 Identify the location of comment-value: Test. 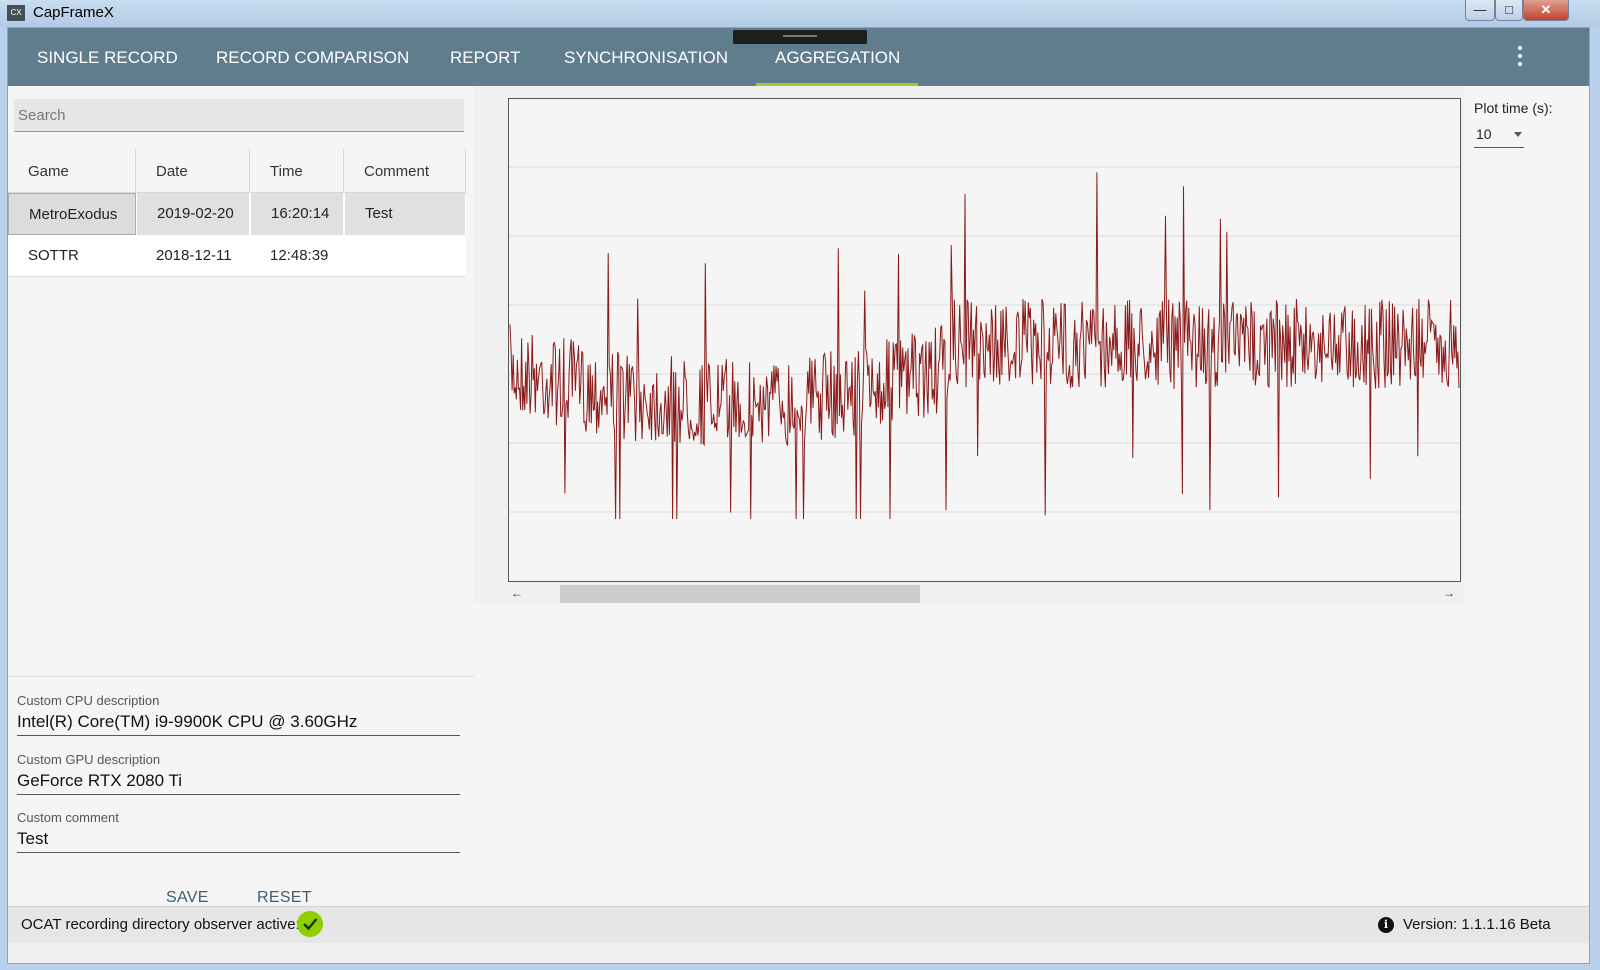
(238, 839).